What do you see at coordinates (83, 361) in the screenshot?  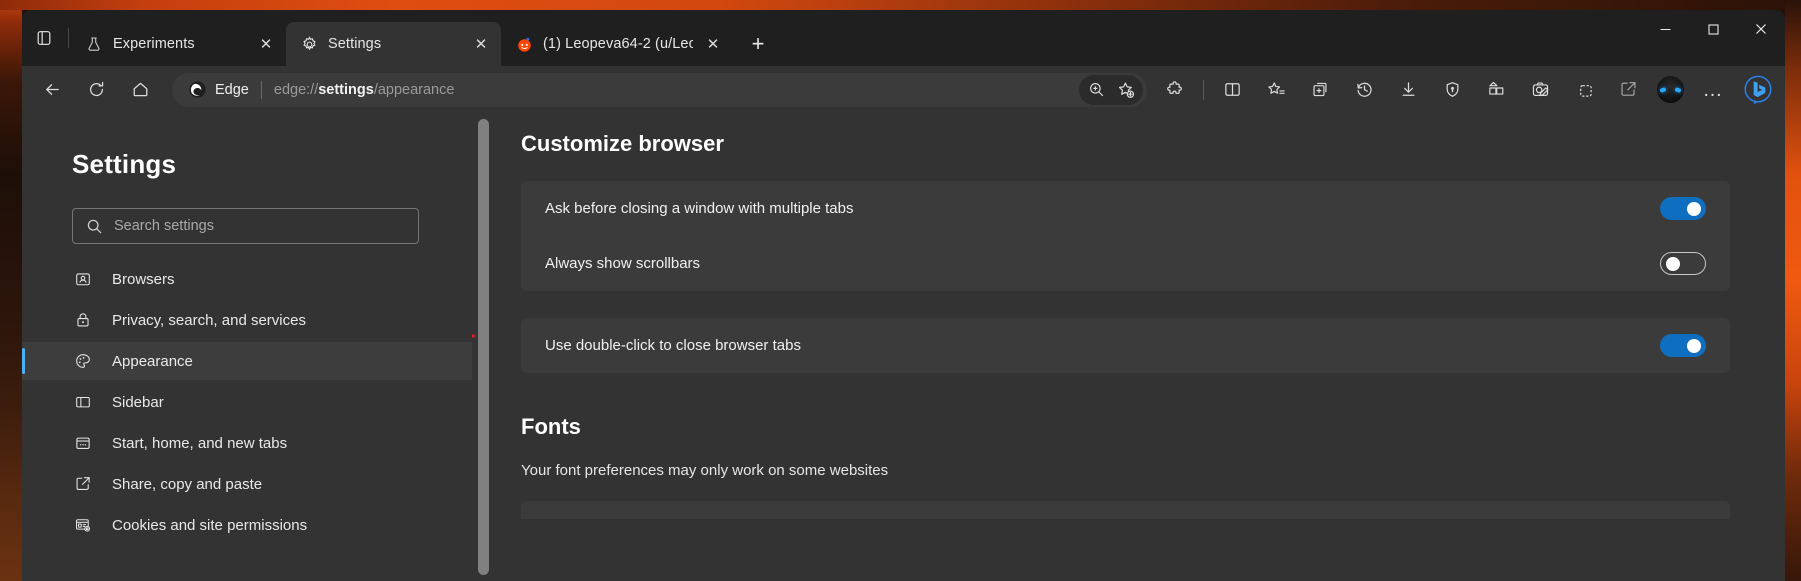 I see `palette-icon` at bounding box center [83, 361].